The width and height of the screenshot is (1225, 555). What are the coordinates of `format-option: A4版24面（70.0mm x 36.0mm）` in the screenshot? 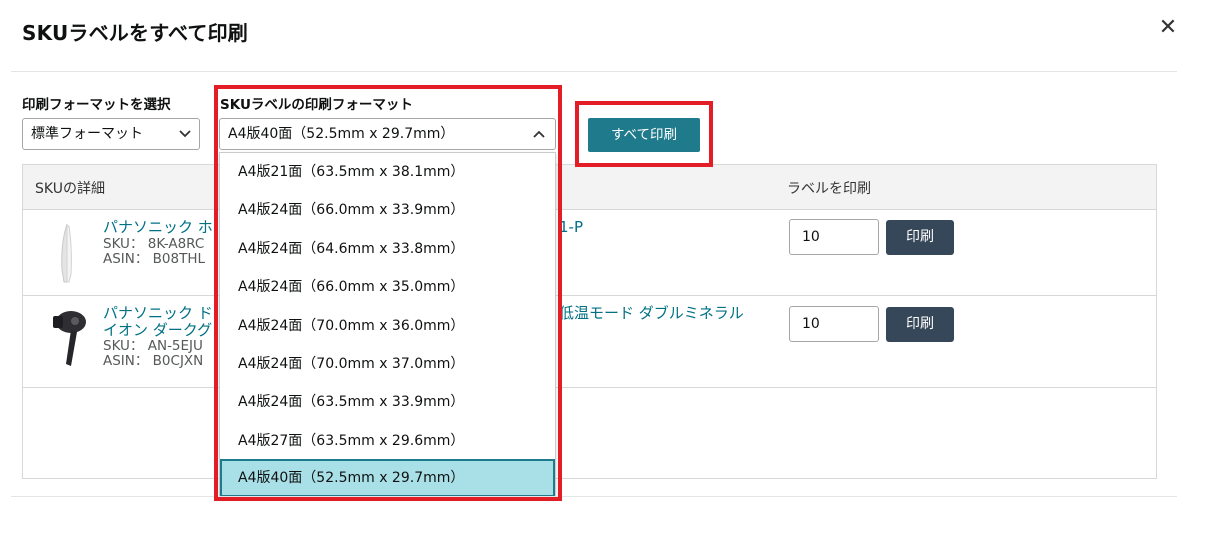 It's located at (387, 326).